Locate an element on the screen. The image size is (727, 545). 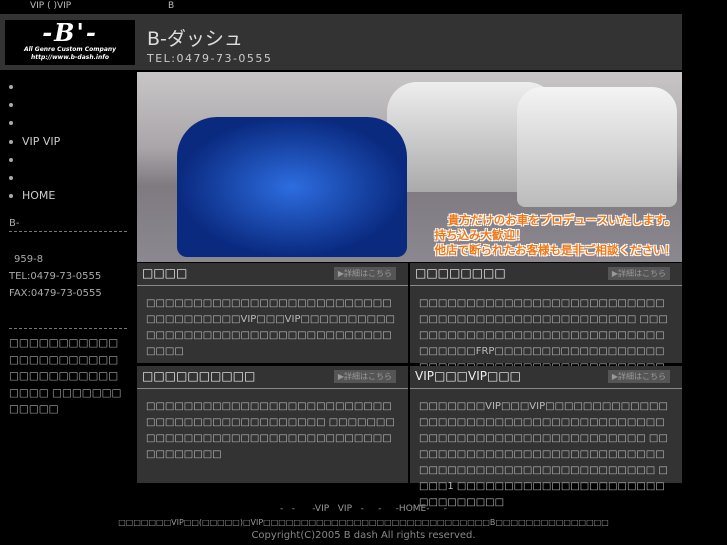
address: 959-8 is located at coordinates (29, 260).